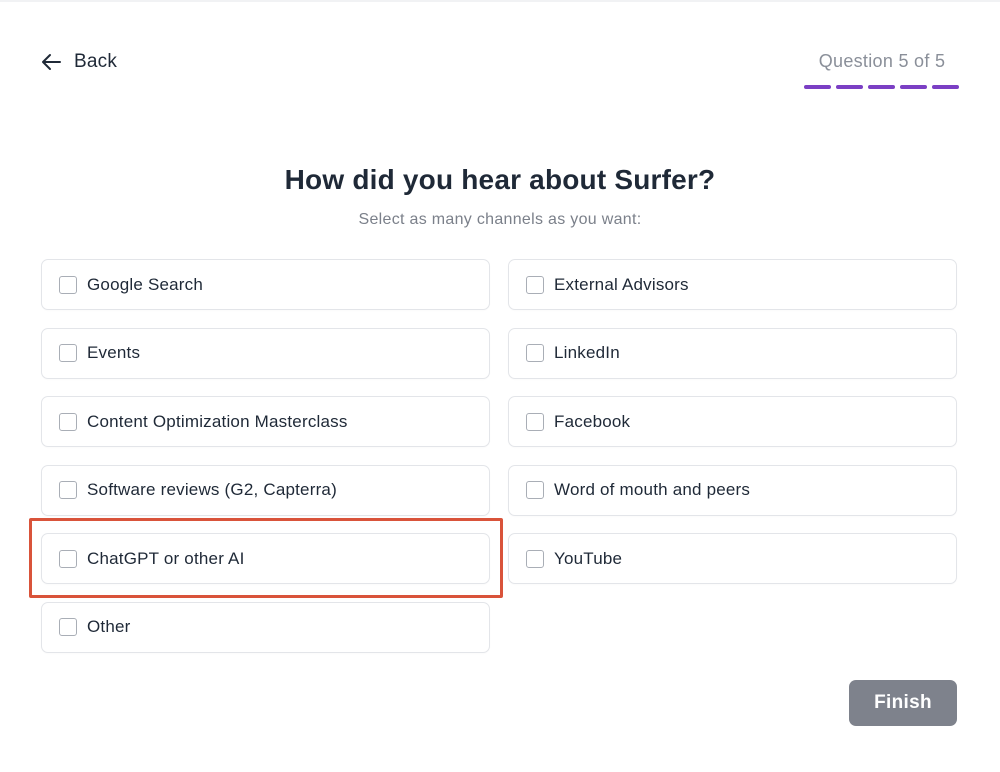  I want to click on back-label: Back, so click(96, 61).